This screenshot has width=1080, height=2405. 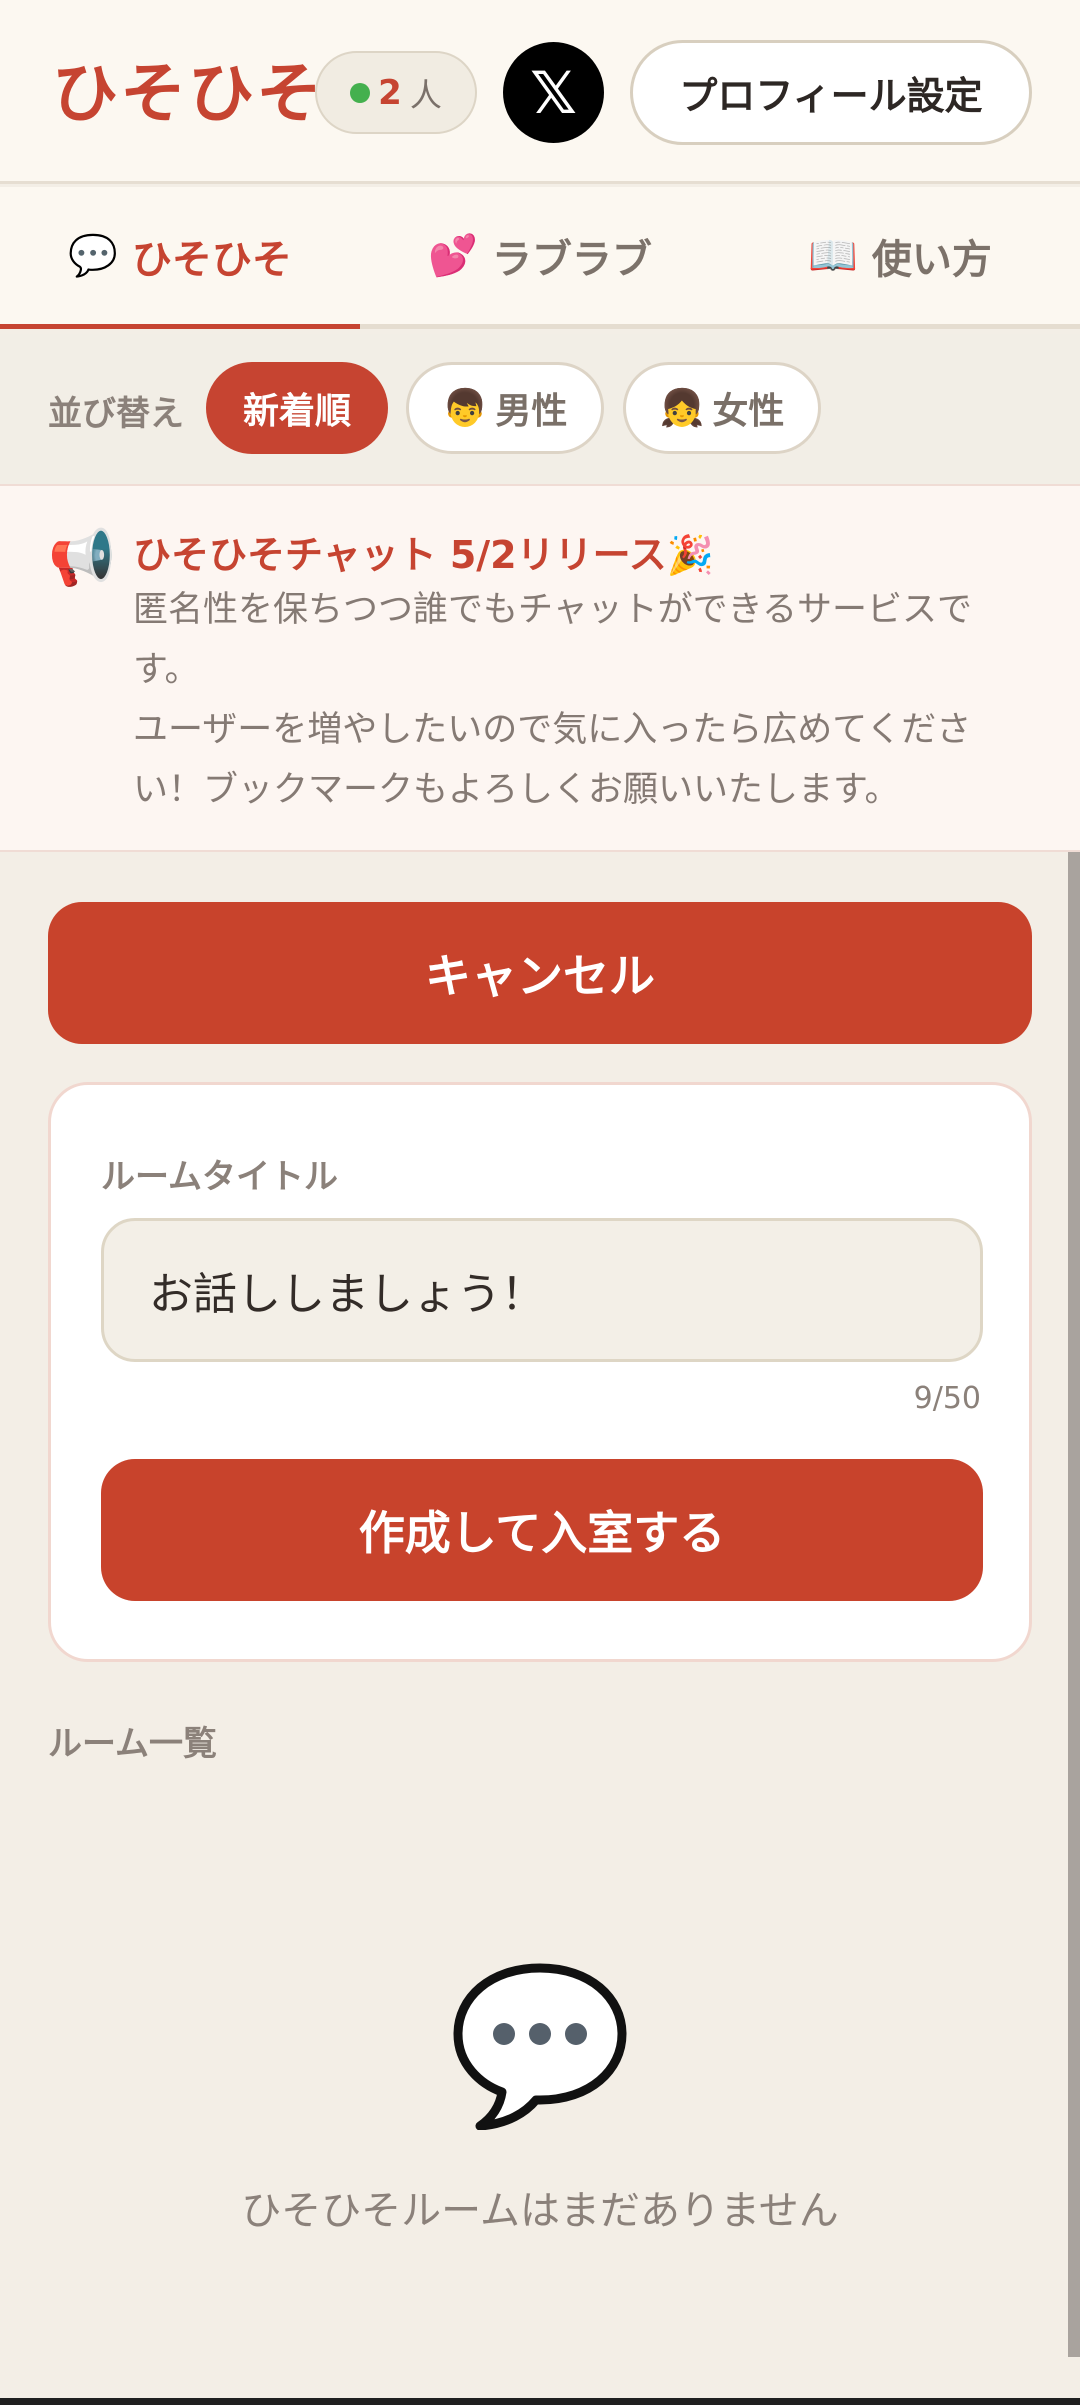 I want to click on tab-loveslove: 💕 ラブラブ, so click(x=540, y=255).